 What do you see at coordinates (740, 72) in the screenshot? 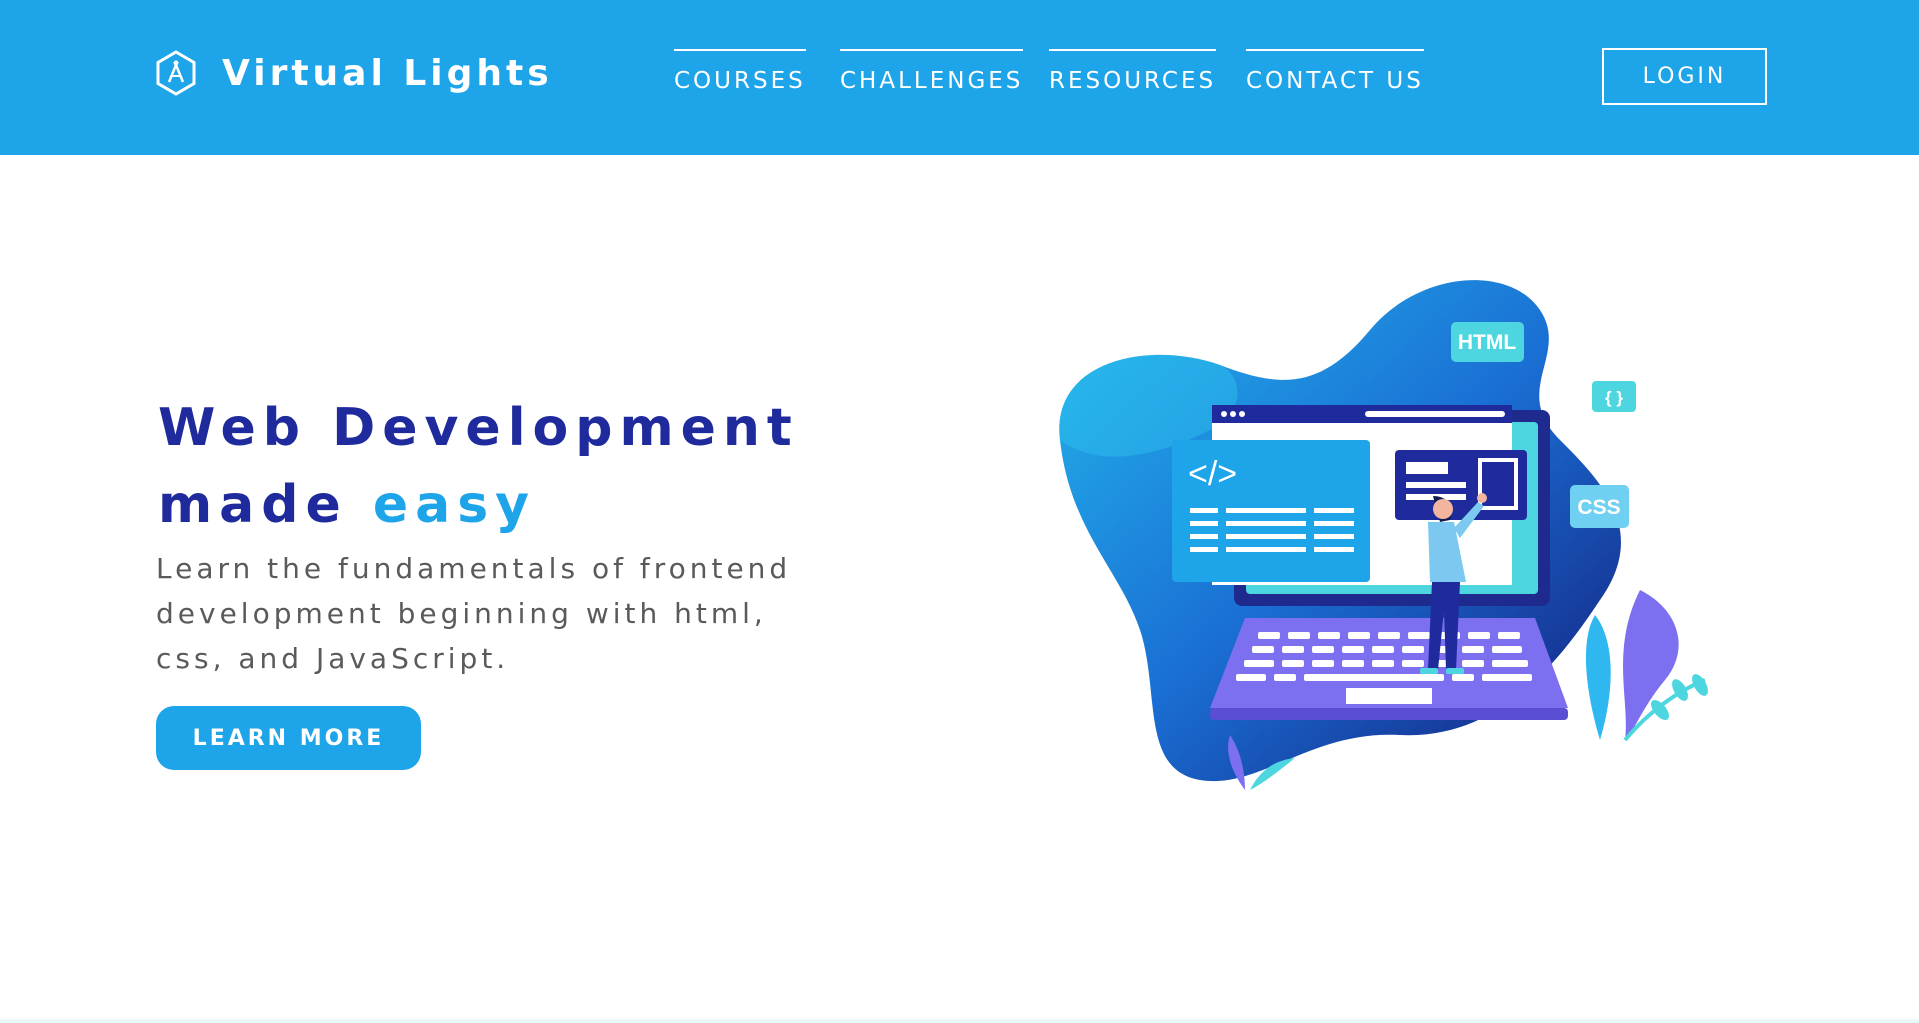
I see `nav-item-courses: COURSES` at bounding box center [740, 72].